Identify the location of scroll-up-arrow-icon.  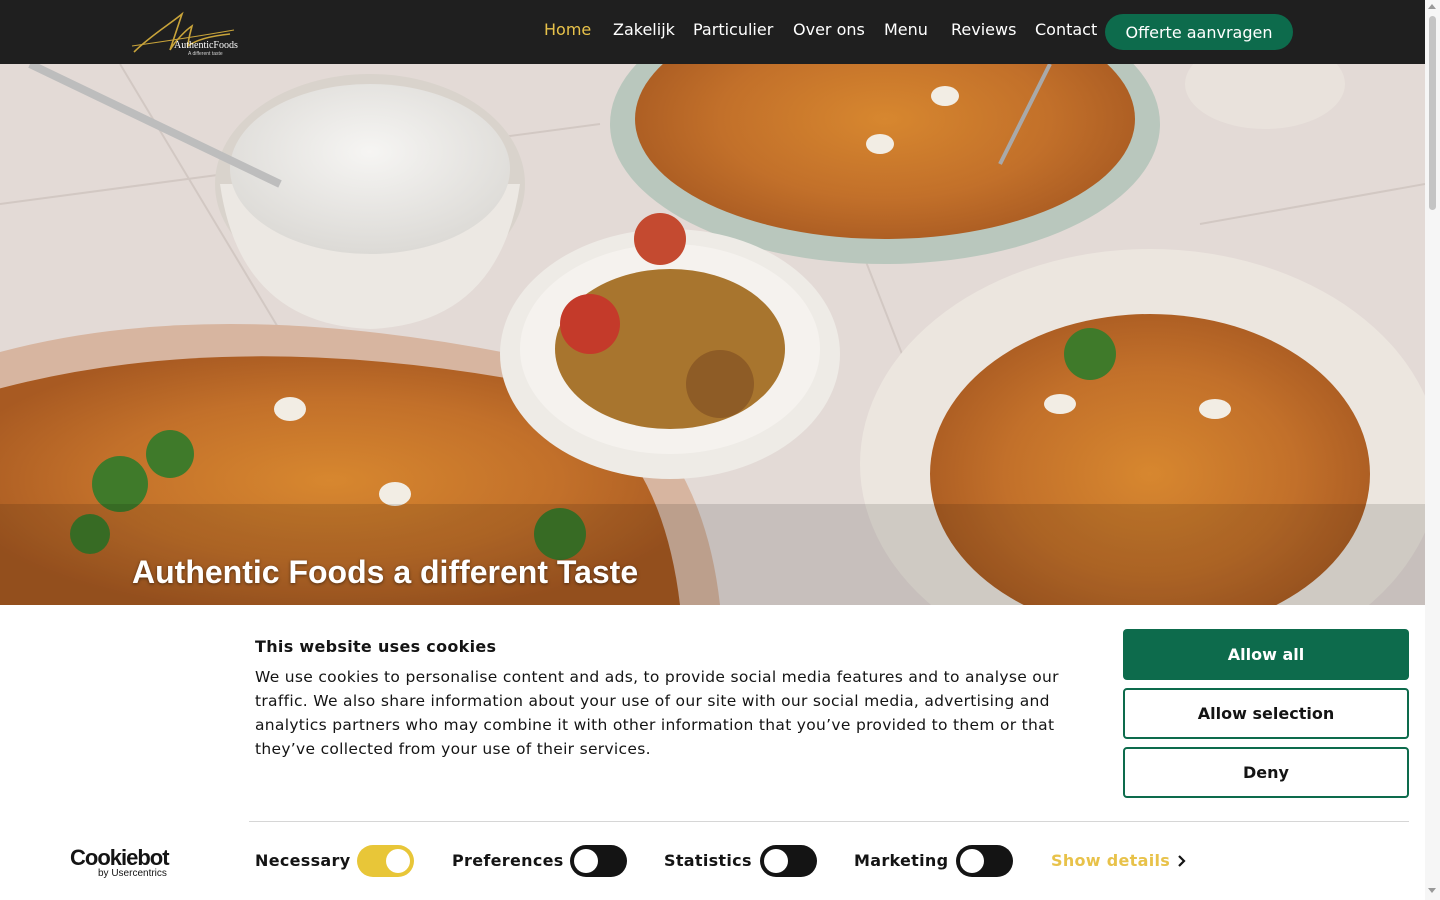
(1432, 6).